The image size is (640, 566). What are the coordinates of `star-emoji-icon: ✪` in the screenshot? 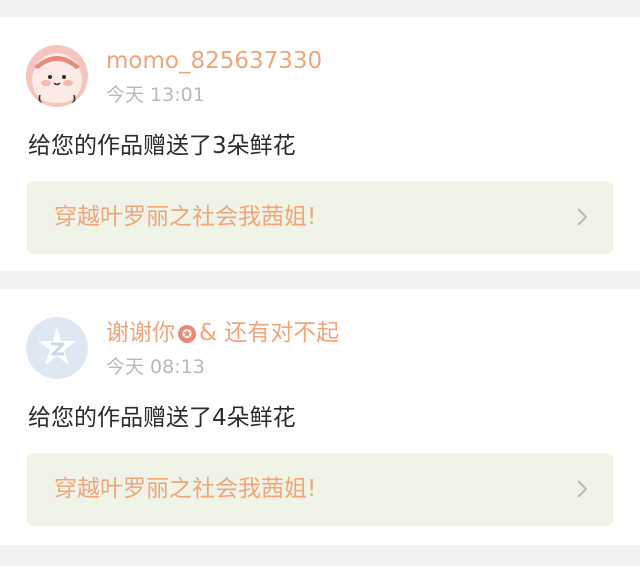 It's located at (187, 334).